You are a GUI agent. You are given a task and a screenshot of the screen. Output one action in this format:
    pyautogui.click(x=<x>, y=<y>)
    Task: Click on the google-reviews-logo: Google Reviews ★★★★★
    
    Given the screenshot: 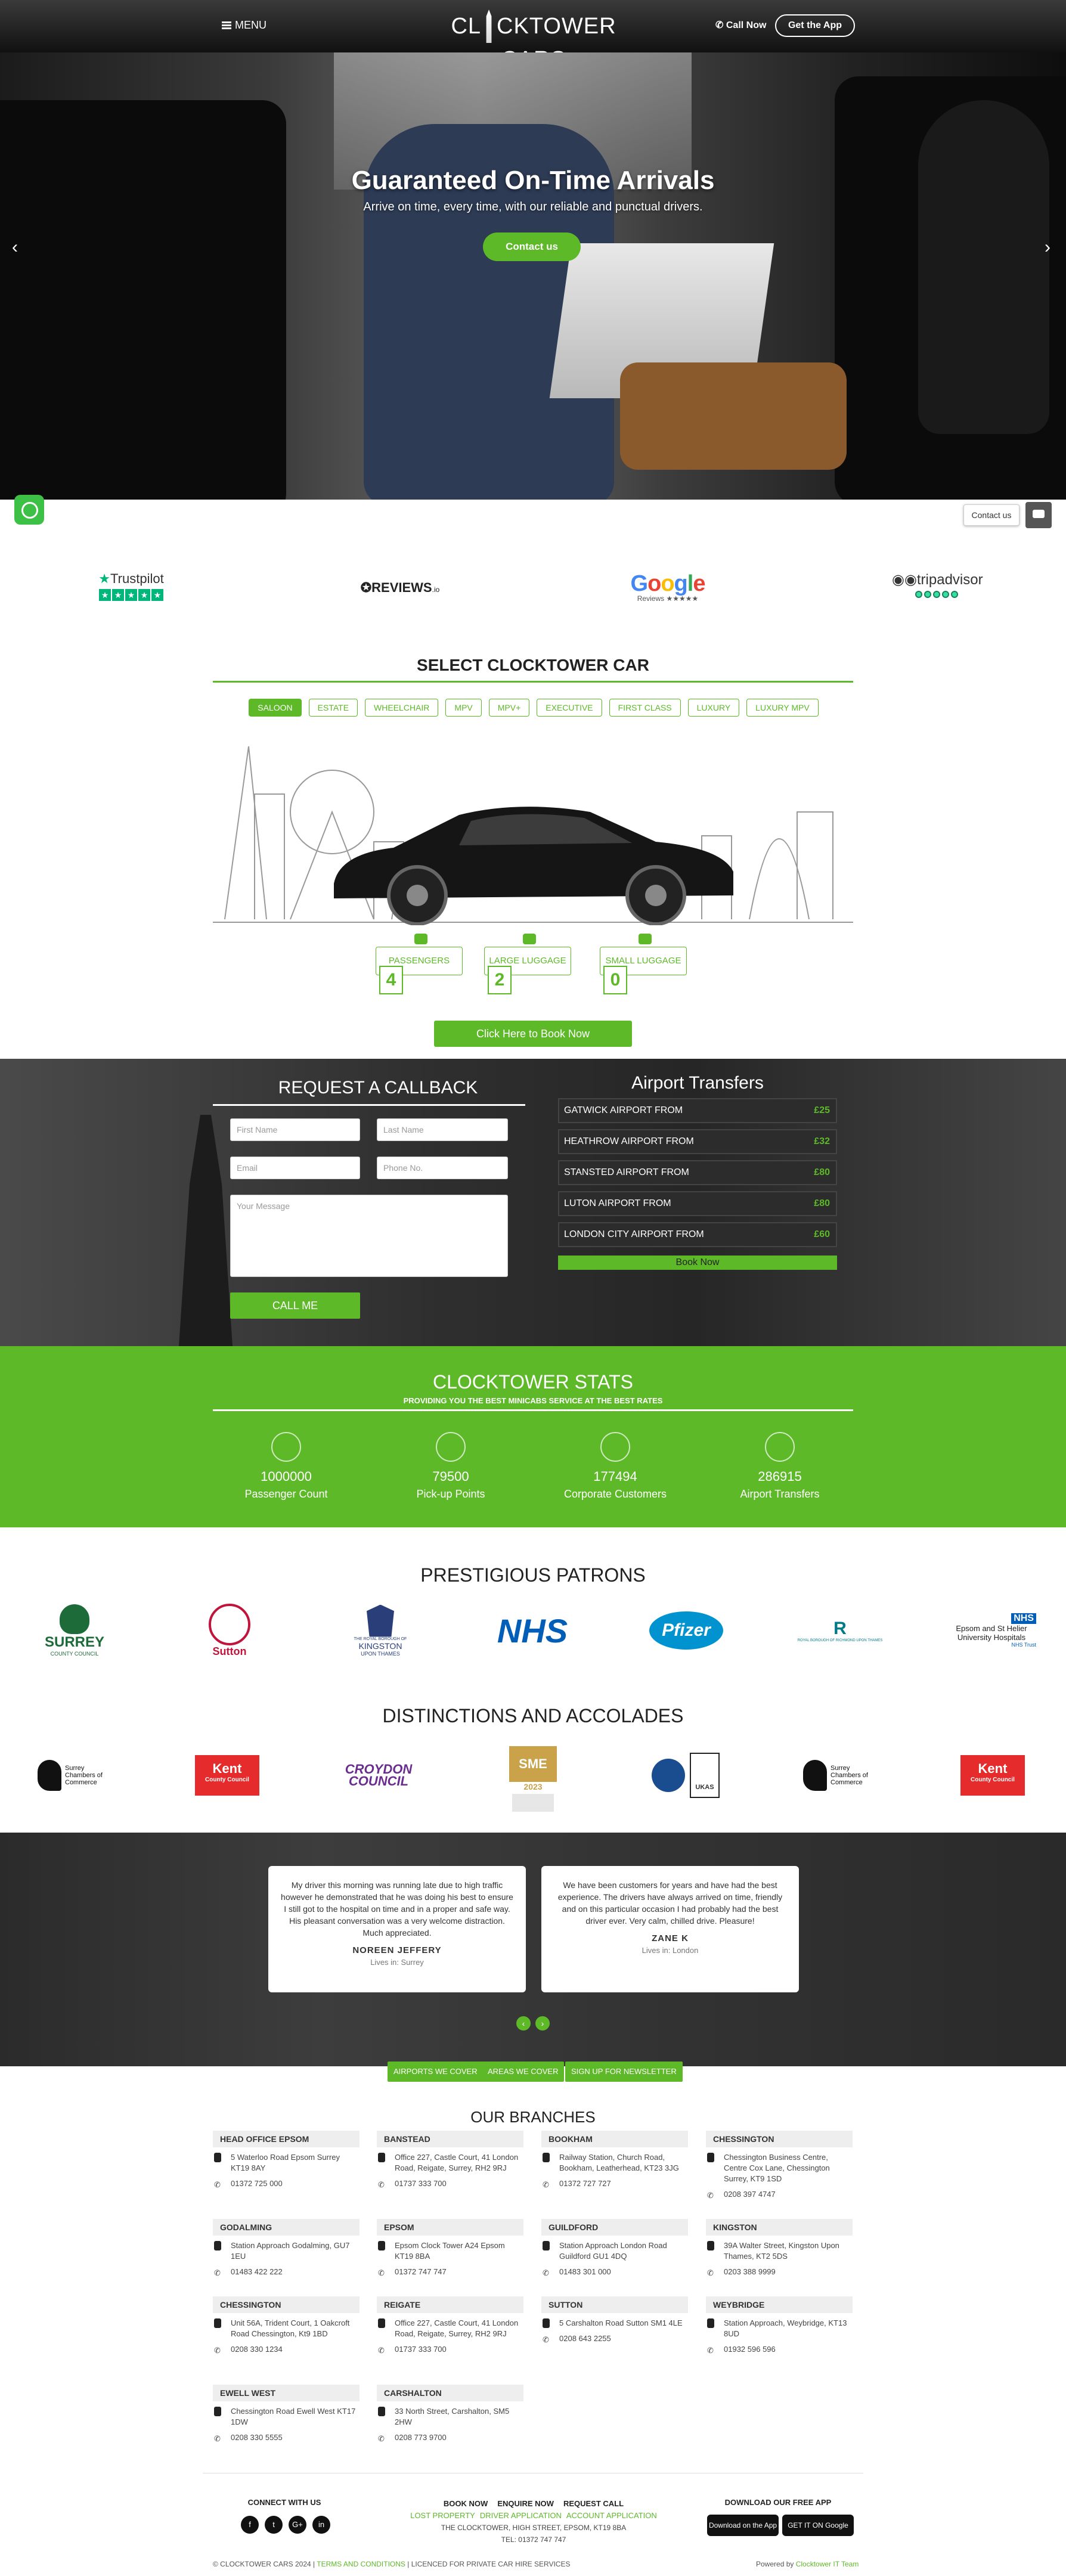 What is the action you would take?
    pyautogui.click(x=667, y=588)
    